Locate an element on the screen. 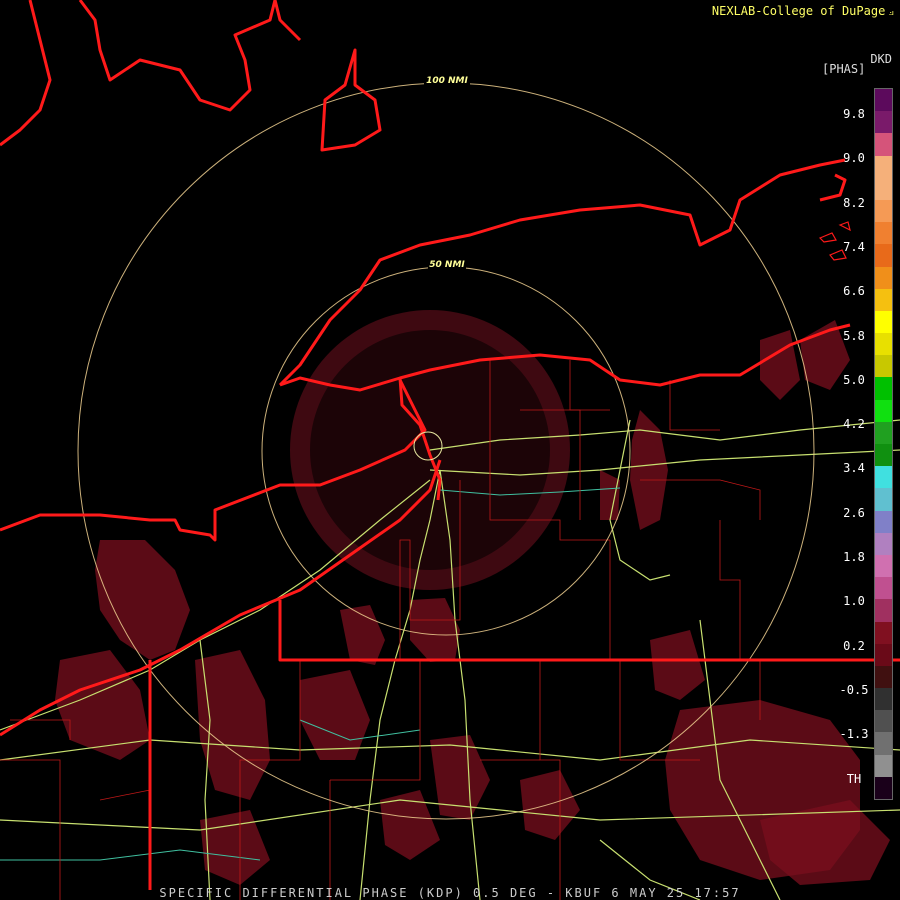 The height and width of the screenshot is (900, 900). color-scale-tick-label: -0.5 is located at coordinates (854, 689).